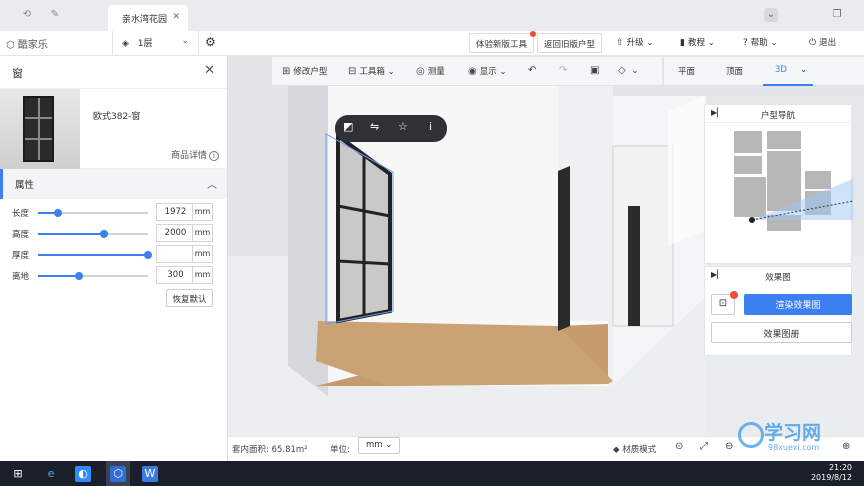  I want to click on upgrade-label: 升级, so click(635, 43).